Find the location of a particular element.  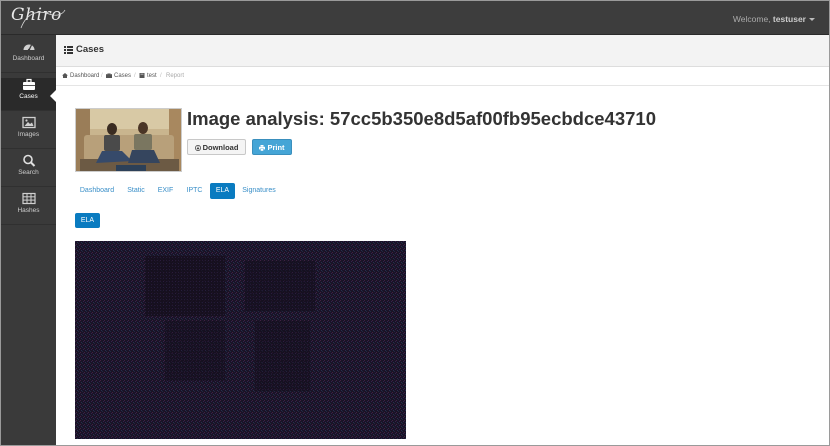

tab-iptc: IPTC is located at coordinates (194, 191).